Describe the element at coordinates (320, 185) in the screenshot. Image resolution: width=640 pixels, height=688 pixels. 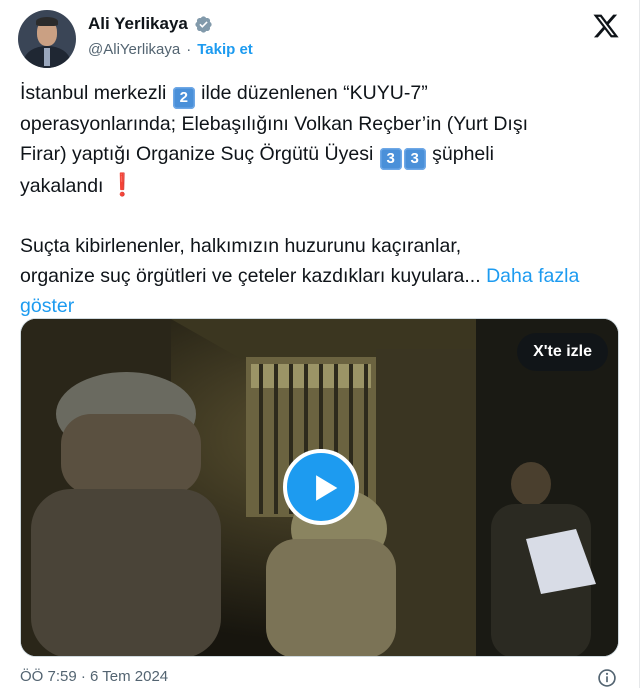
I see `tweet-line: yakalandı ❗` at that location.